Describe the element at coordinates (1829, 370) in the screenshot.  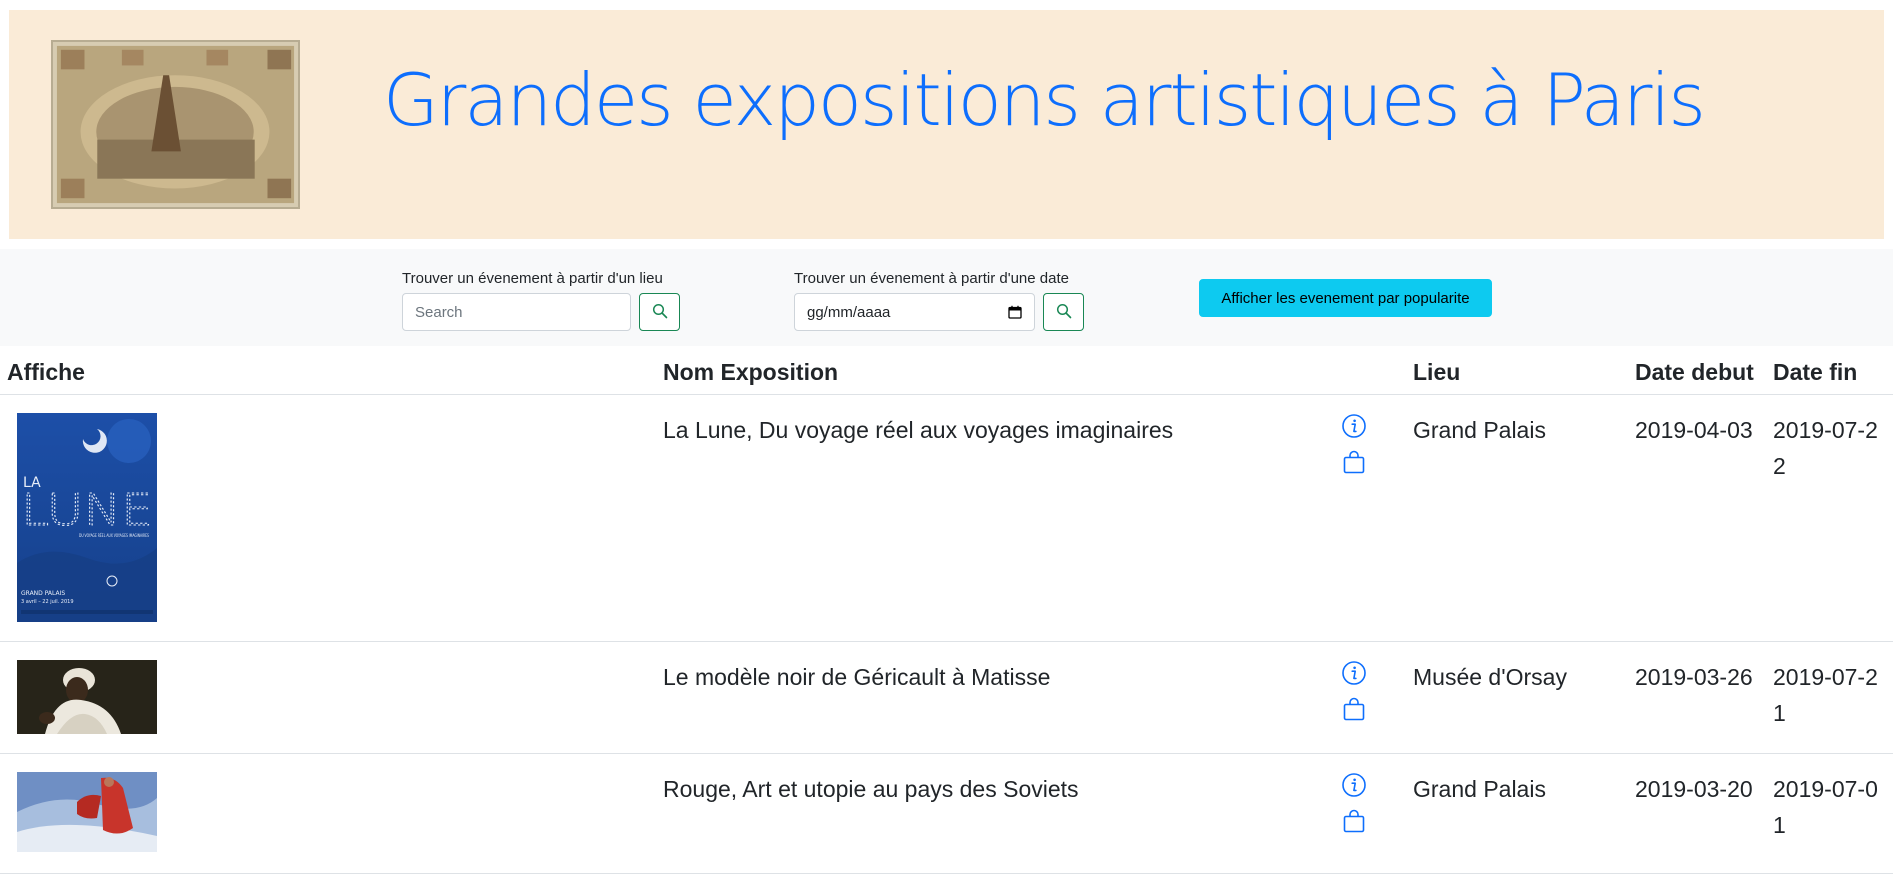
I see `header-date-fin: Date fin` at that location.